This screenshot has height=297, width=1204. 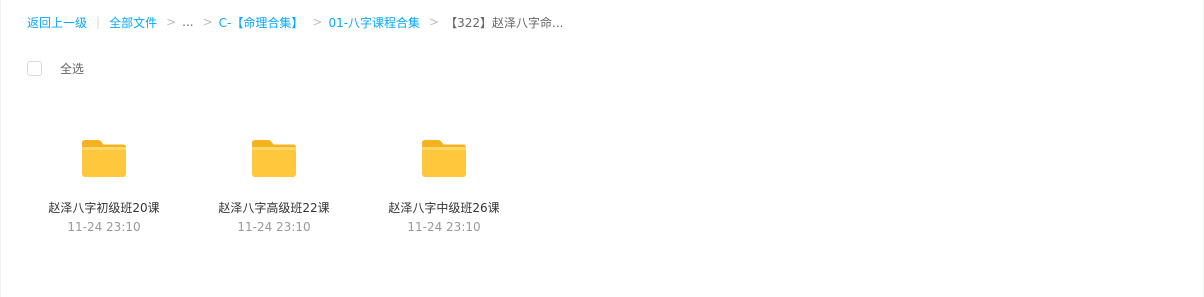 I want to click on breadcrumb-all-files: 全部文件, so click(x=133, y=22).